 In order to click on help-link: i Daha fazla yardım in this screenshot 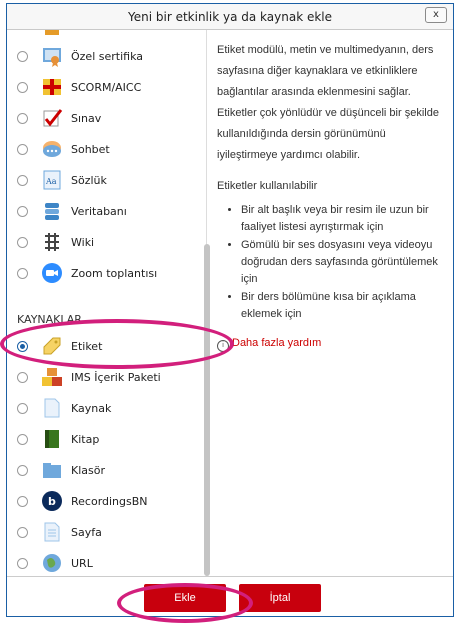, I will do `click(332, 344)`.